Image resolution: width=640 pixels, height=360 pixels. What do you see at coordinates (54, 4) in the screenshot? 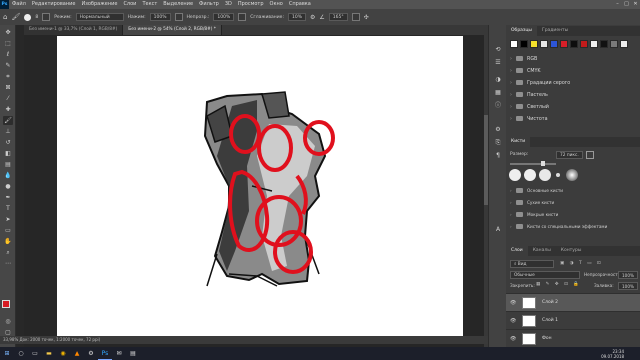
I see `menu-edit: Редактирование` at bounding box center [54, 4].